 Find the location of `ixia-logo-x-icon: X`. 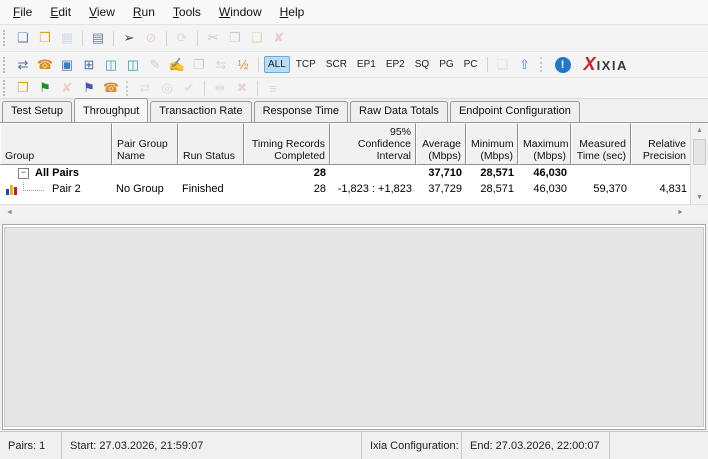

ixia-logo-x-icon: X is located at coordinates (589, 64).